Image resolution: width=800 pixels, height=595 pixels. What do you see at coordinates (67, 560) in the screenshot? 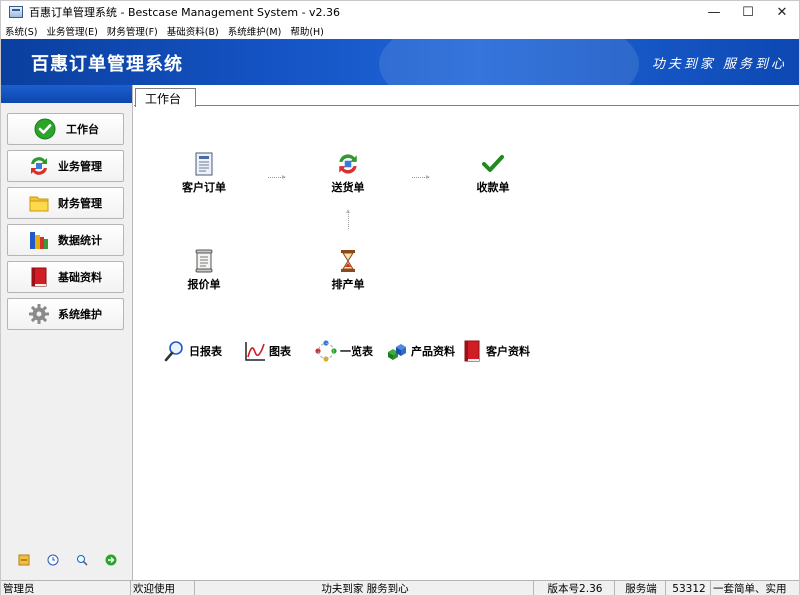
I see `sidebar-toolbar` at bounding box center [67, 560].